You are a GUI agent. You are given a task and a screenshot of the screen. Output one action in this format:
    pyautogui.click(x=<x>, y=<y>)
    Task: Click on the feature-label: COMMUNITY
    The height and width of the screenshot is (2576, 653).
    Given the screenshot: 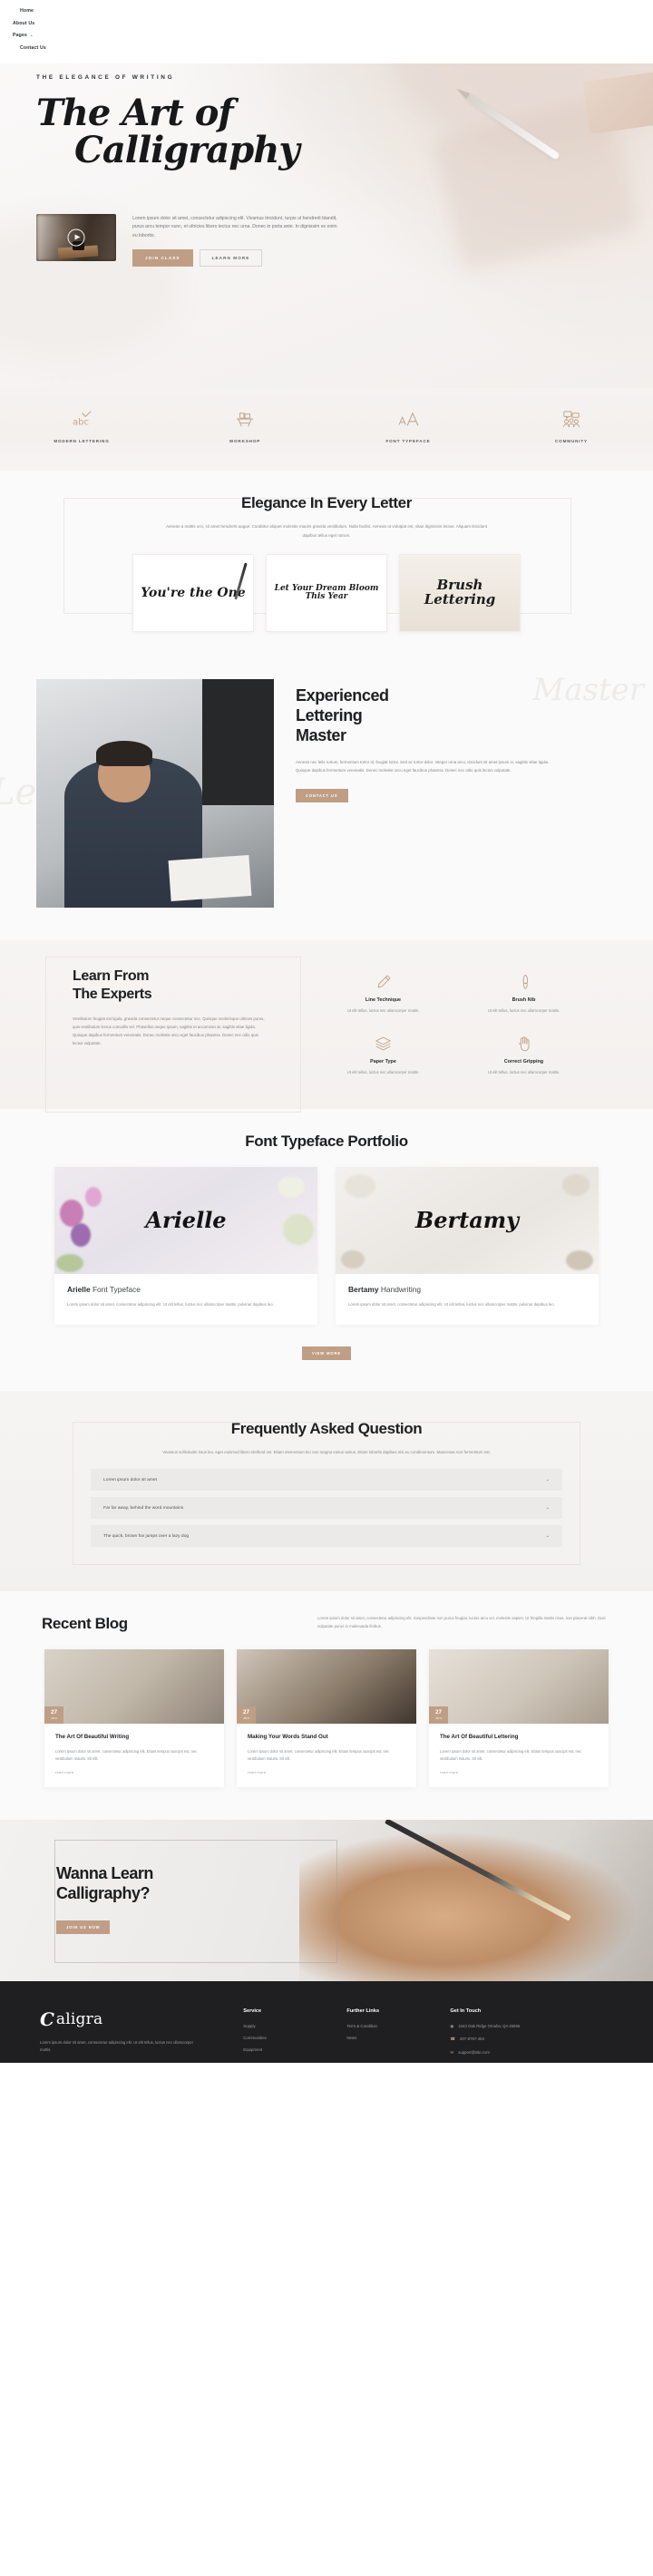 What is the action you would take?
    pyautogui.click(x=571, y=441)
    